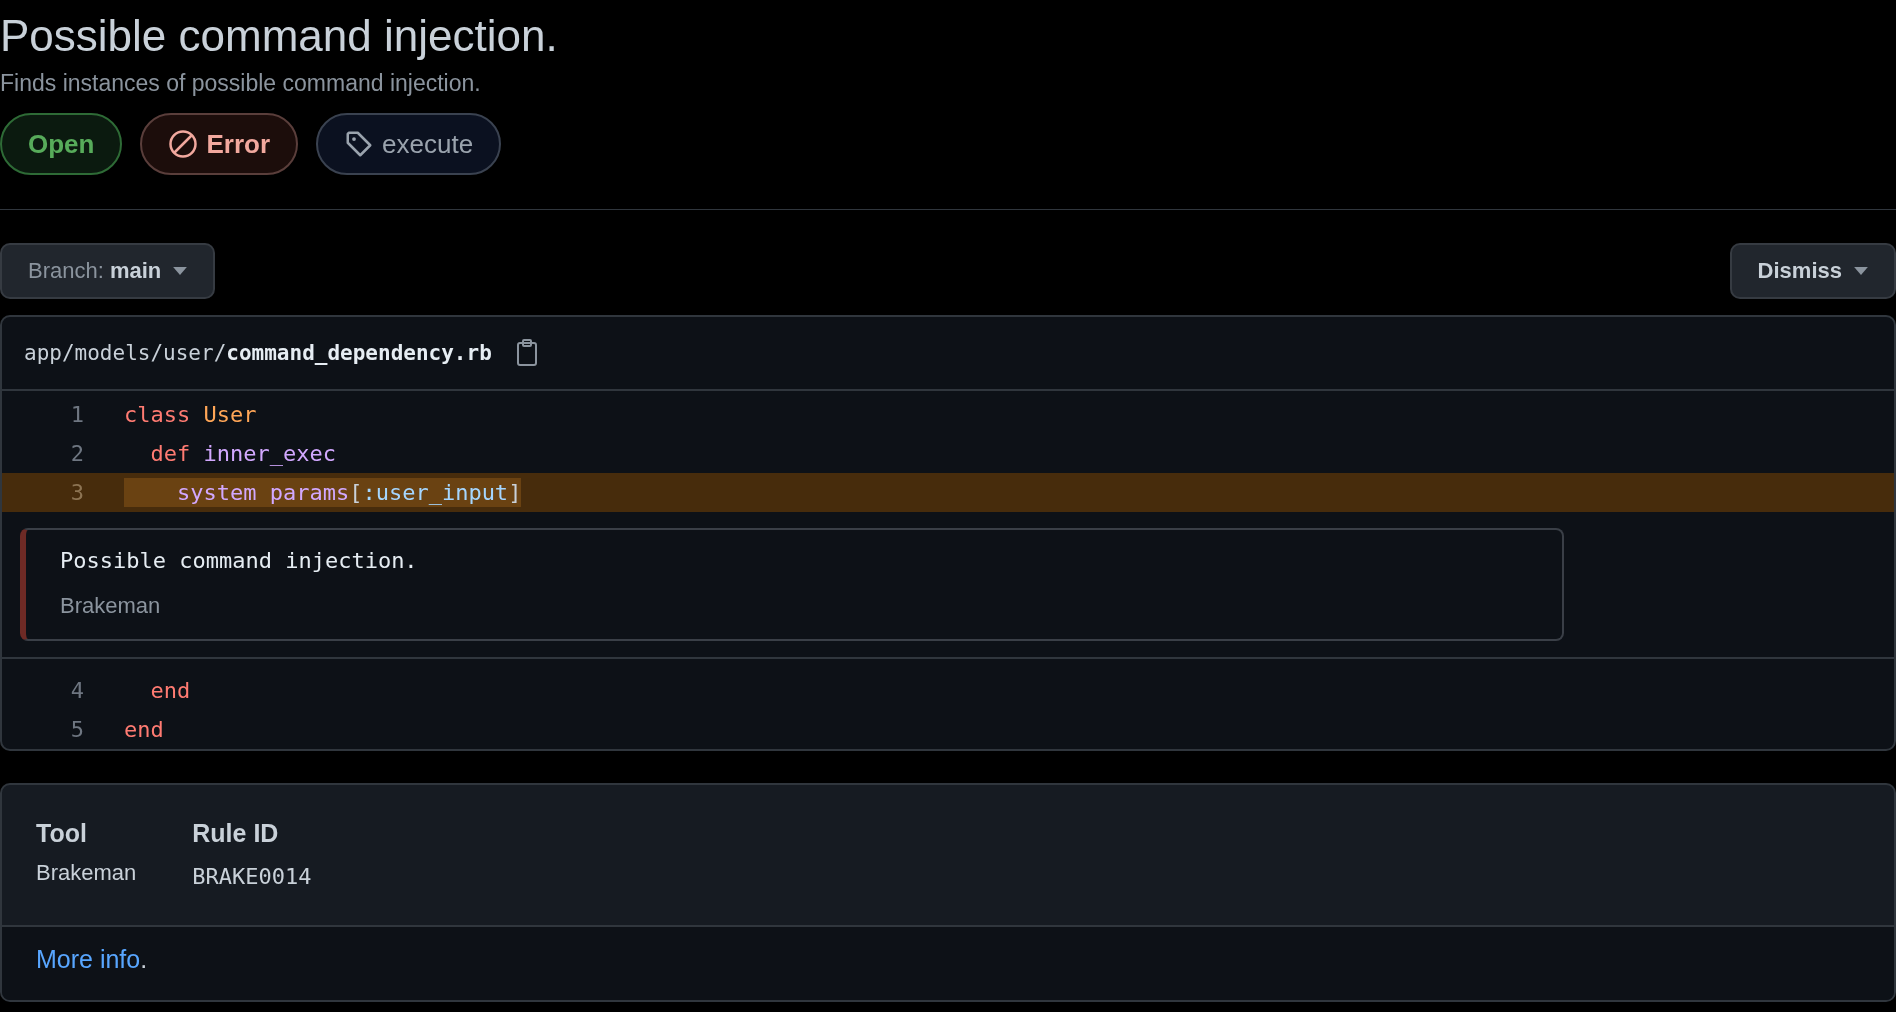  What do you see at coordinates (76, 414) in the screenshot?
I see `line-number: 1` at bounding box center [76, 414].